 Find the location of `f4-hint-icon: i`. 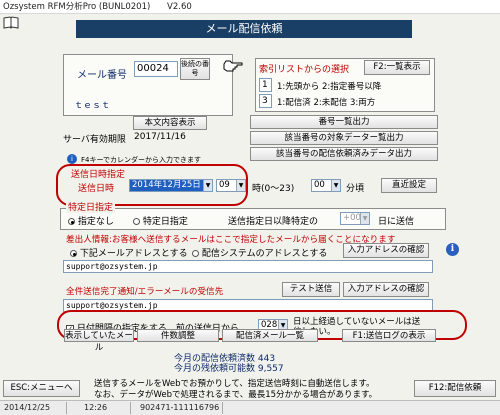

f4-hint-icon: i is located at coordinates (72, 159).